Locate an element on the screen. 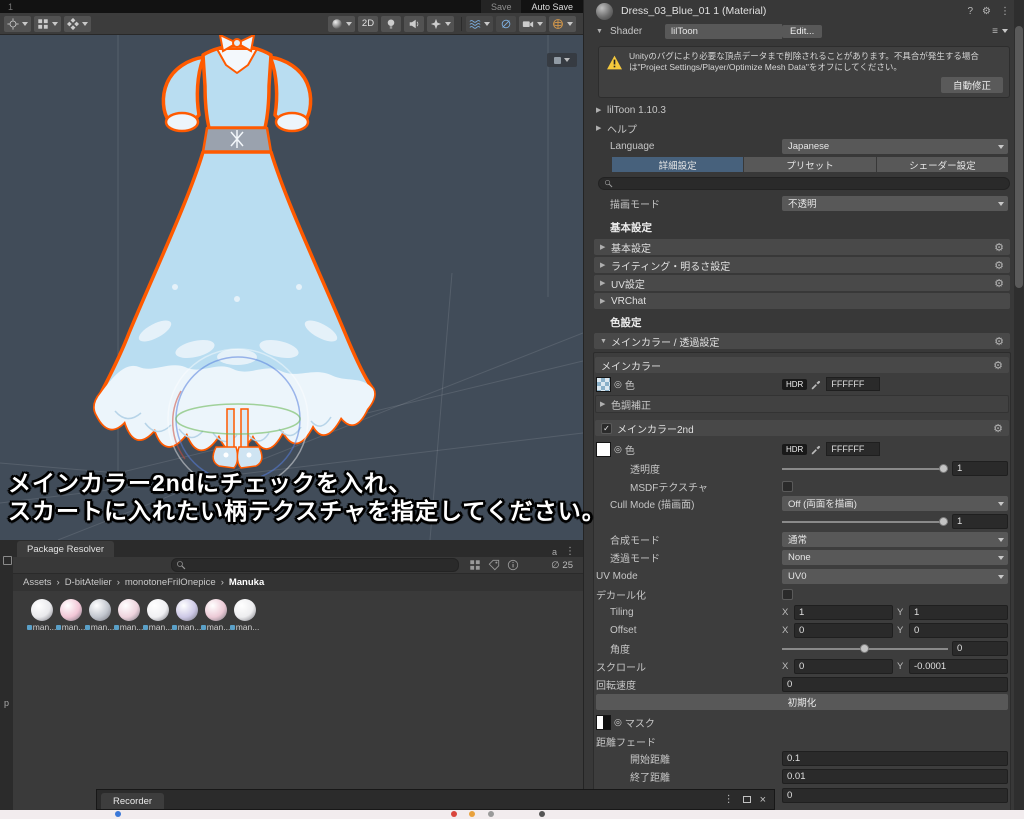 This screenshot has height=819, width=1024. fade-start-field: 0.1 is located at coordinates (895, 758).